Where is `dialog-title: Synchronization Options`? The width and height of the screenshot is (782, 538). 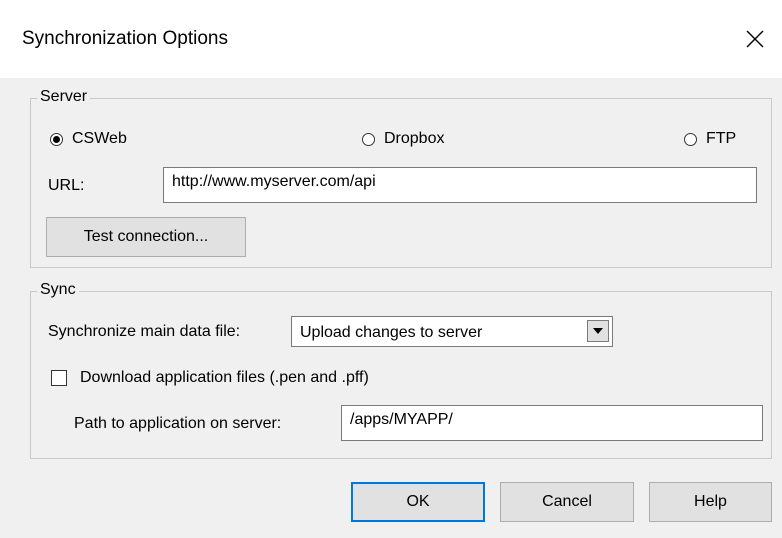
dialog-title: Synchronization Options is located at coordinates (125, 38).